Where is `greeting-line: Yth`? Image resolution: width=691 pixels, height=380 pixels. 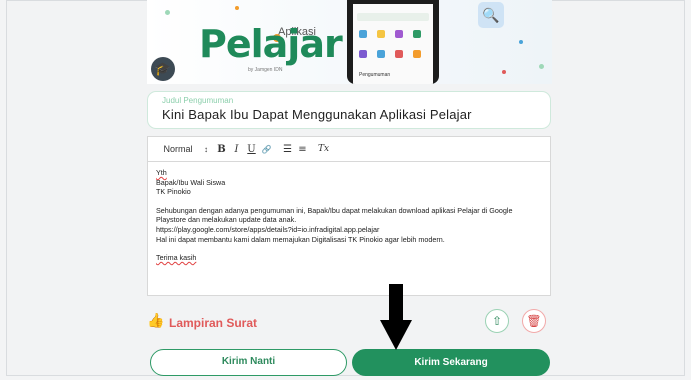
greeting-line: Yth is located at coordinates (161, 172).